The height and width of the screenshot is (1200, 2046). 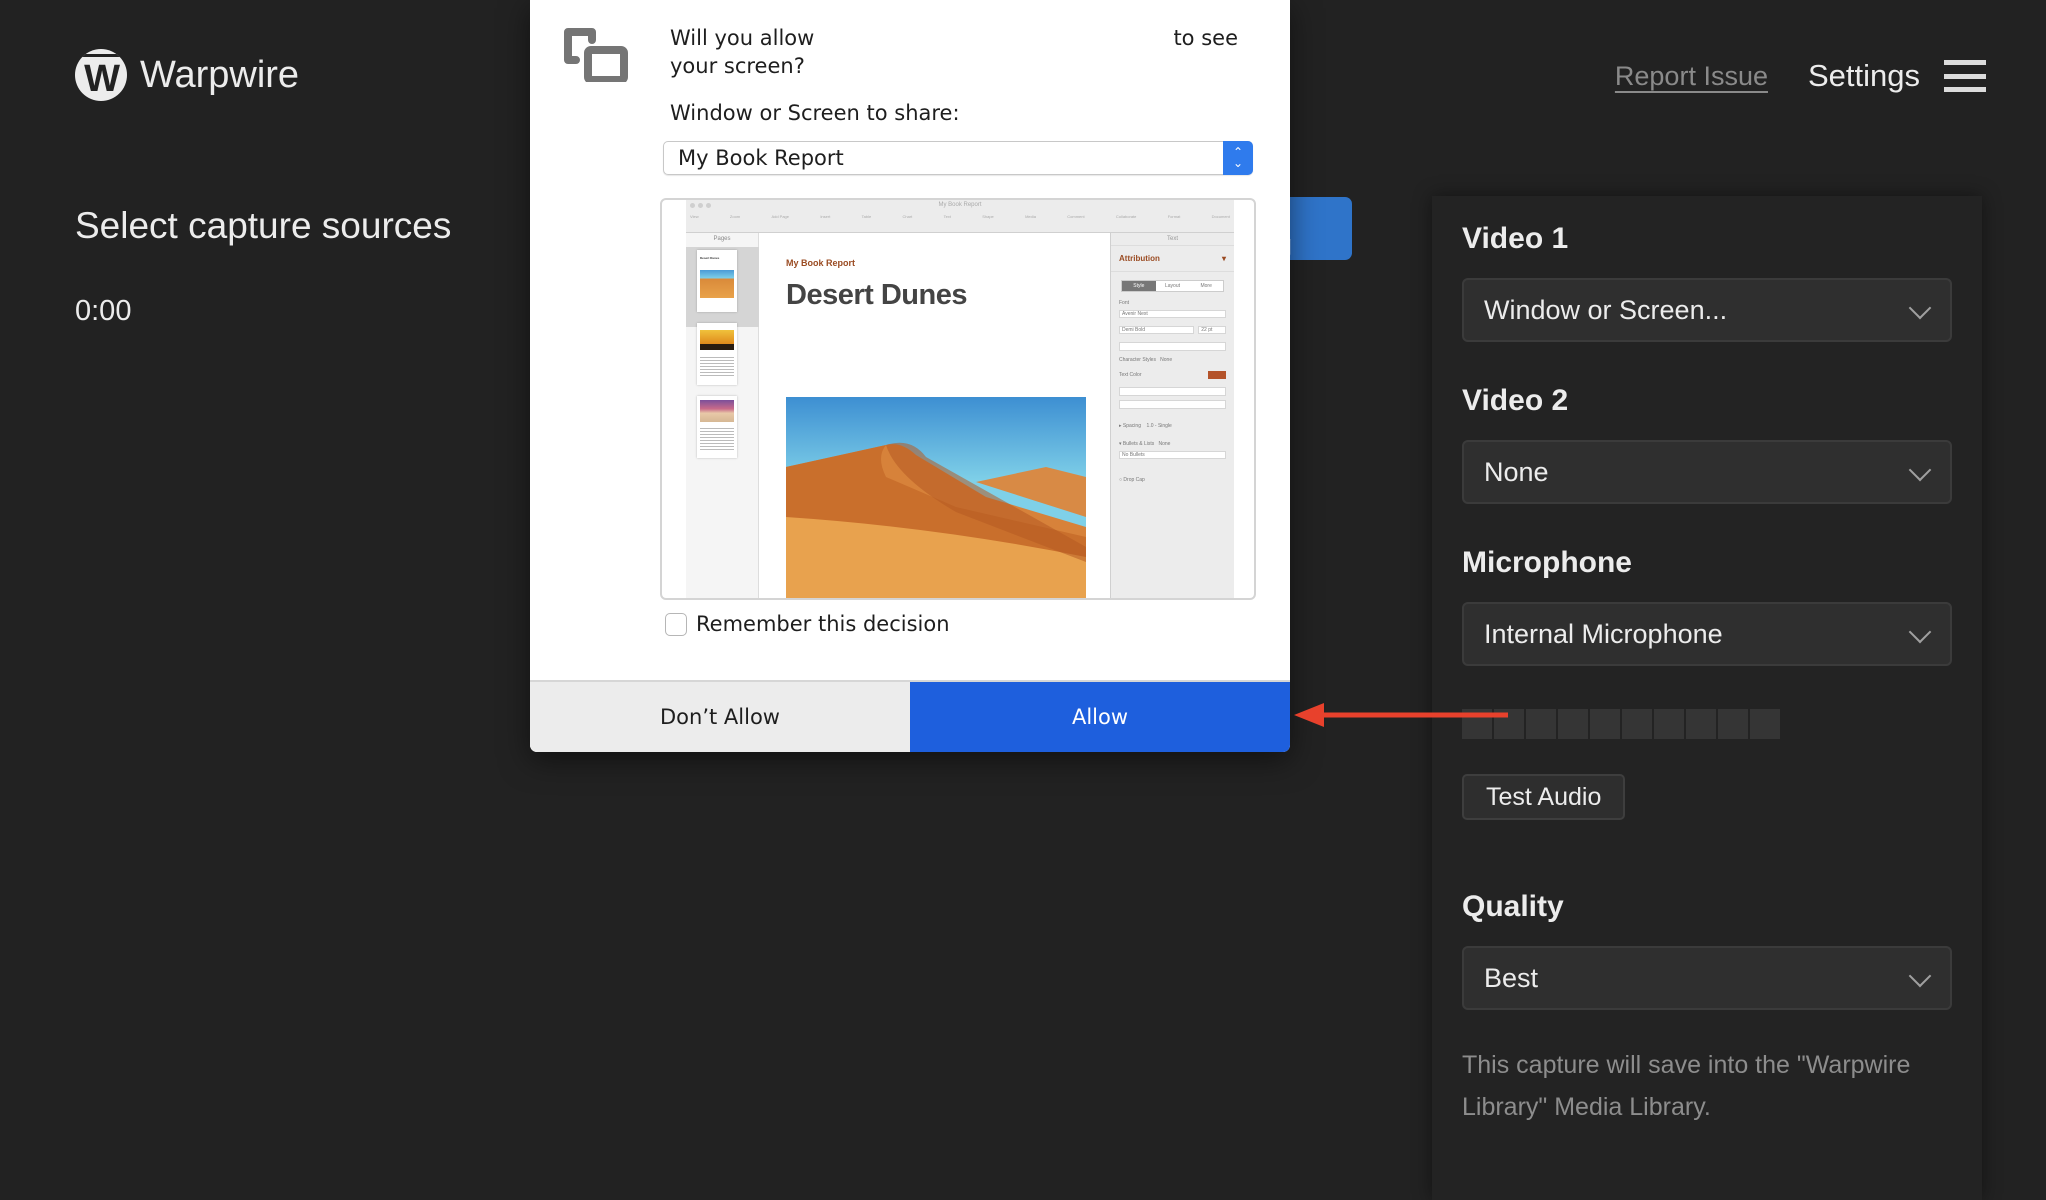 What do you see at coordinates (960, 205) in the screenshot?
I see `preview-window-title: My Book Report` at bounding box center [960, 205].